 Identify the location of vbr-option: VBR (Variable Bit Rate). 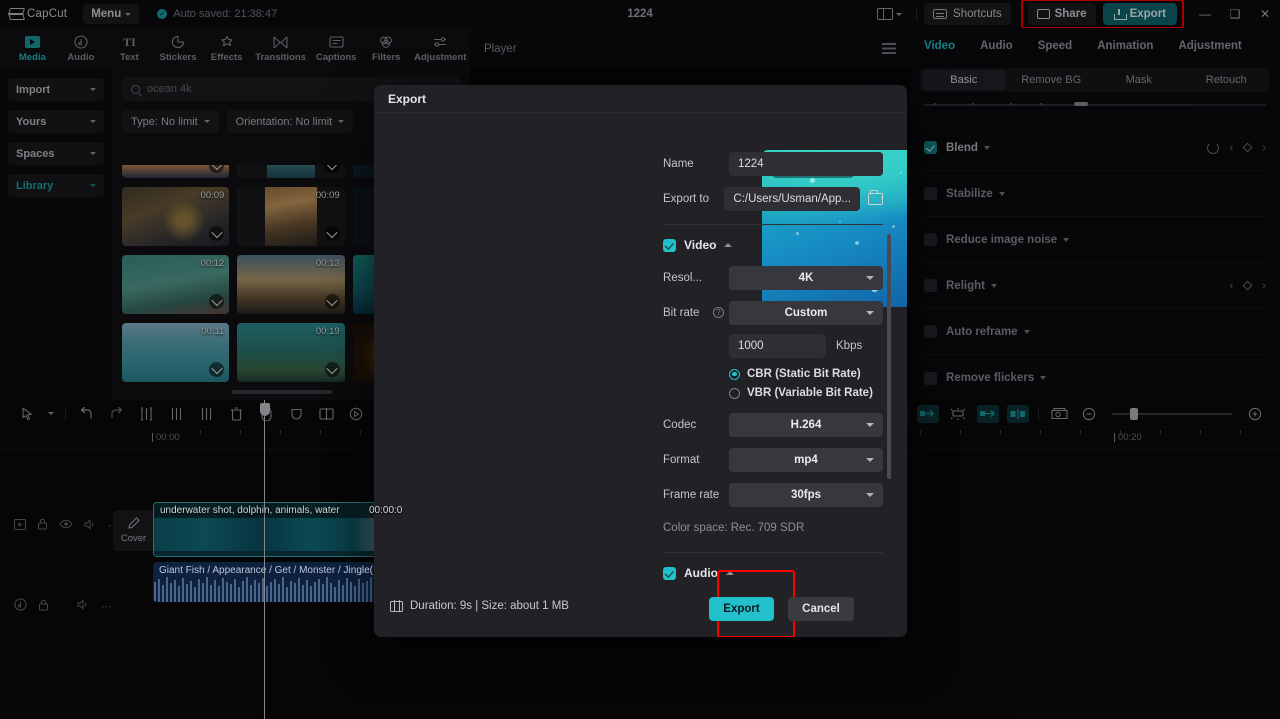
(806, 393).